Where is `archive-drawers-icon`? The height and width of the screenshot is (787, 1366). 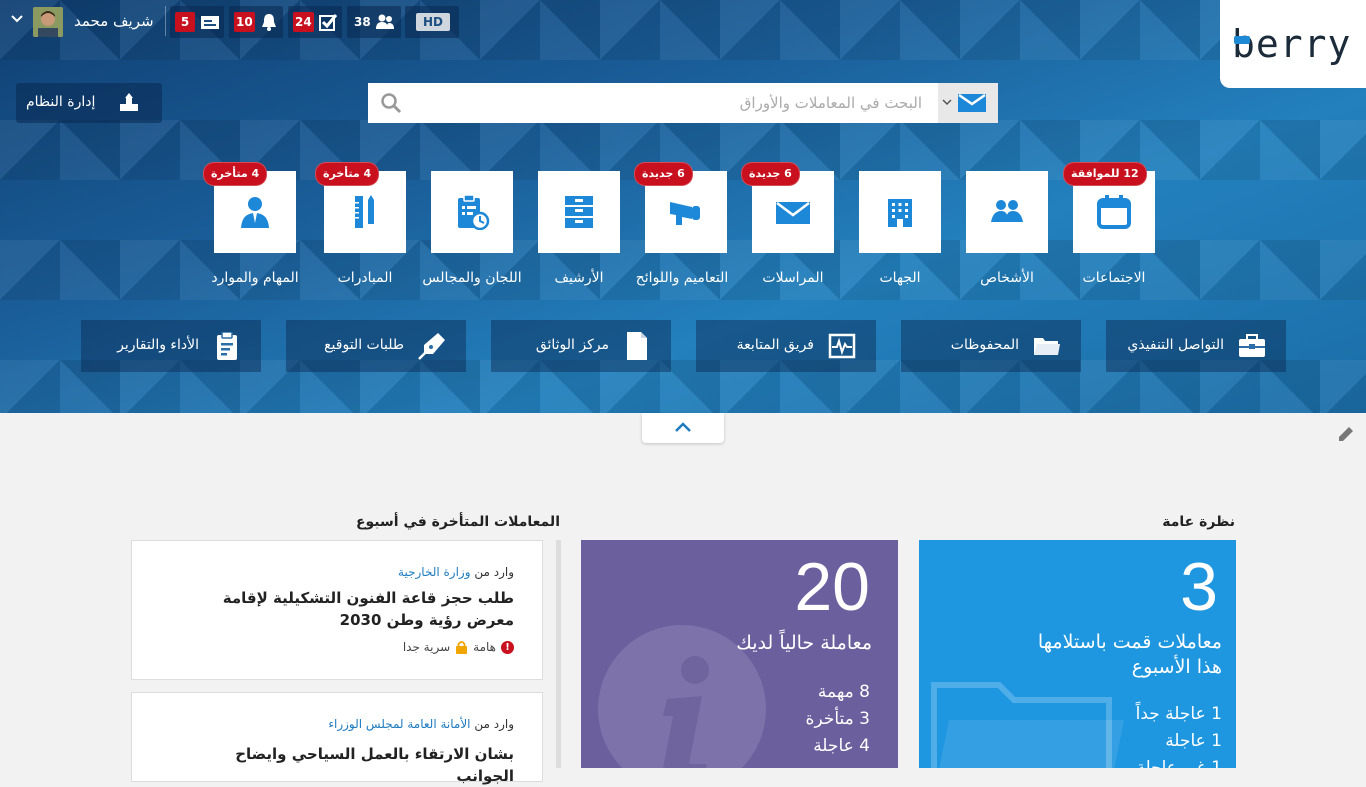
archive-drawers-icon is located at coordinates (579, 212).